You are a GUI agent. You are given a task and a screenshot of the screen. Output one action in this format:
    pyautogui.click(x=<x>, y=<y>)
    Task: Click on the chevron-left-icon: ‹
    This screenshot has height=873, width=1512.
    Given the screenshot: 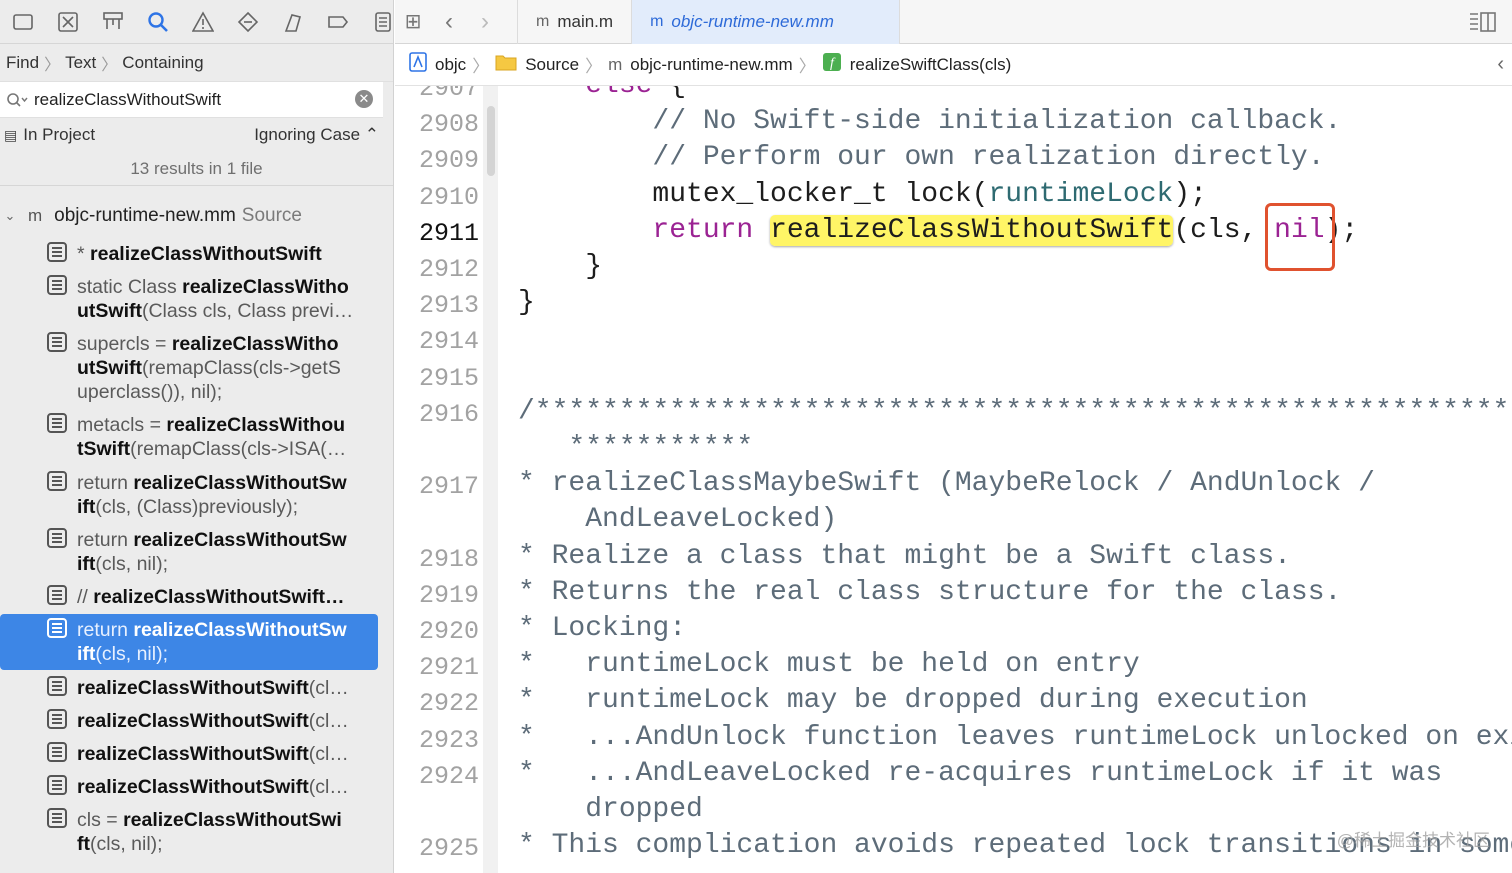 What is the action you would take?
    pyautogui.click(x=1500, y=64)
    